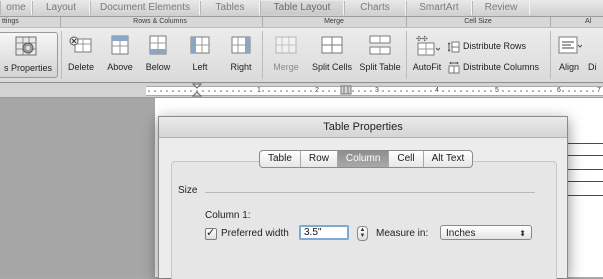  Describe the element at coordinates (599, 91) in the screenshot. I see `ruler-number: 7` at that location.